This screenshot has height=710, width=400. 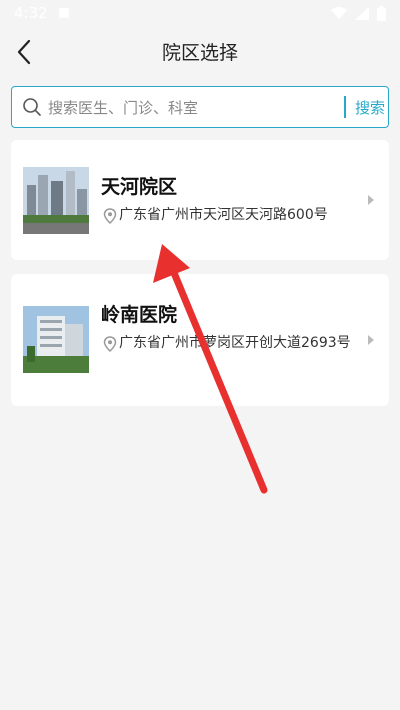 I want to click on status-time: 4:32, so click(x=31, y=13).